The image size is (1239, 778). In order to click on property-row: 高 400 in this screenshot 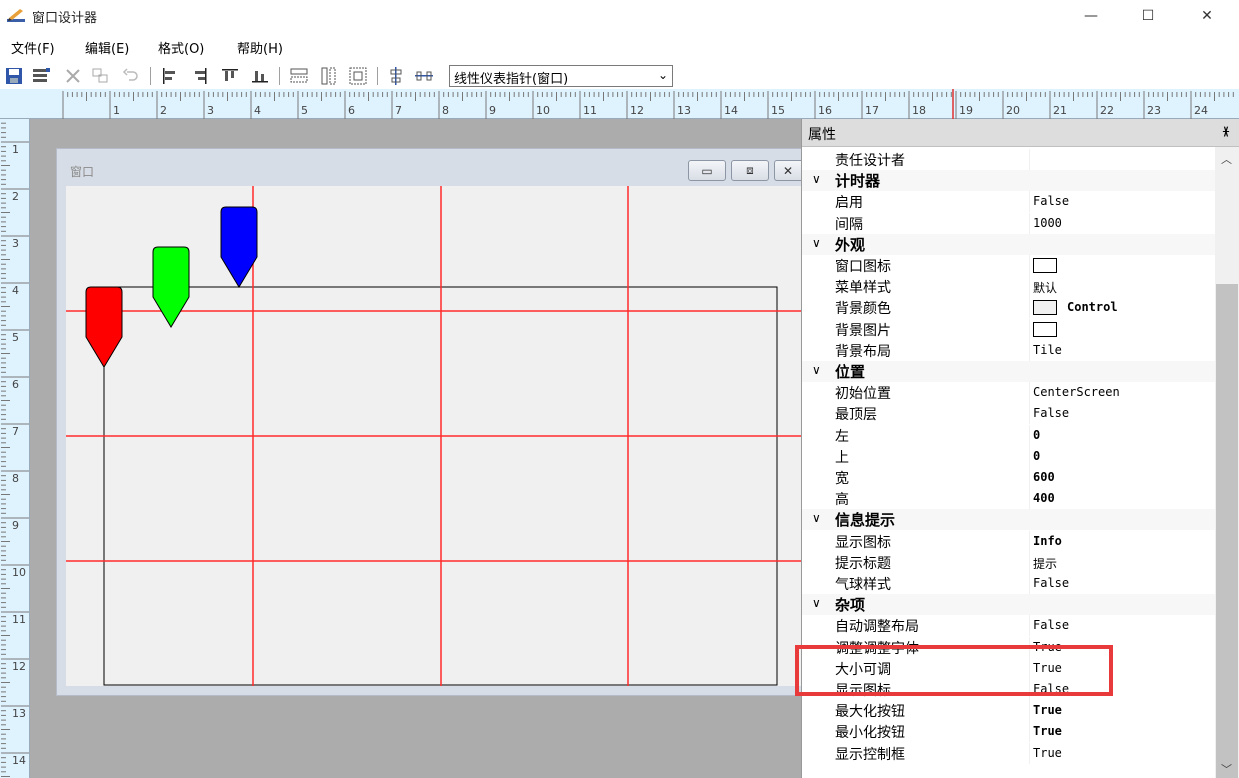, I will do `click(1023, 499)`.